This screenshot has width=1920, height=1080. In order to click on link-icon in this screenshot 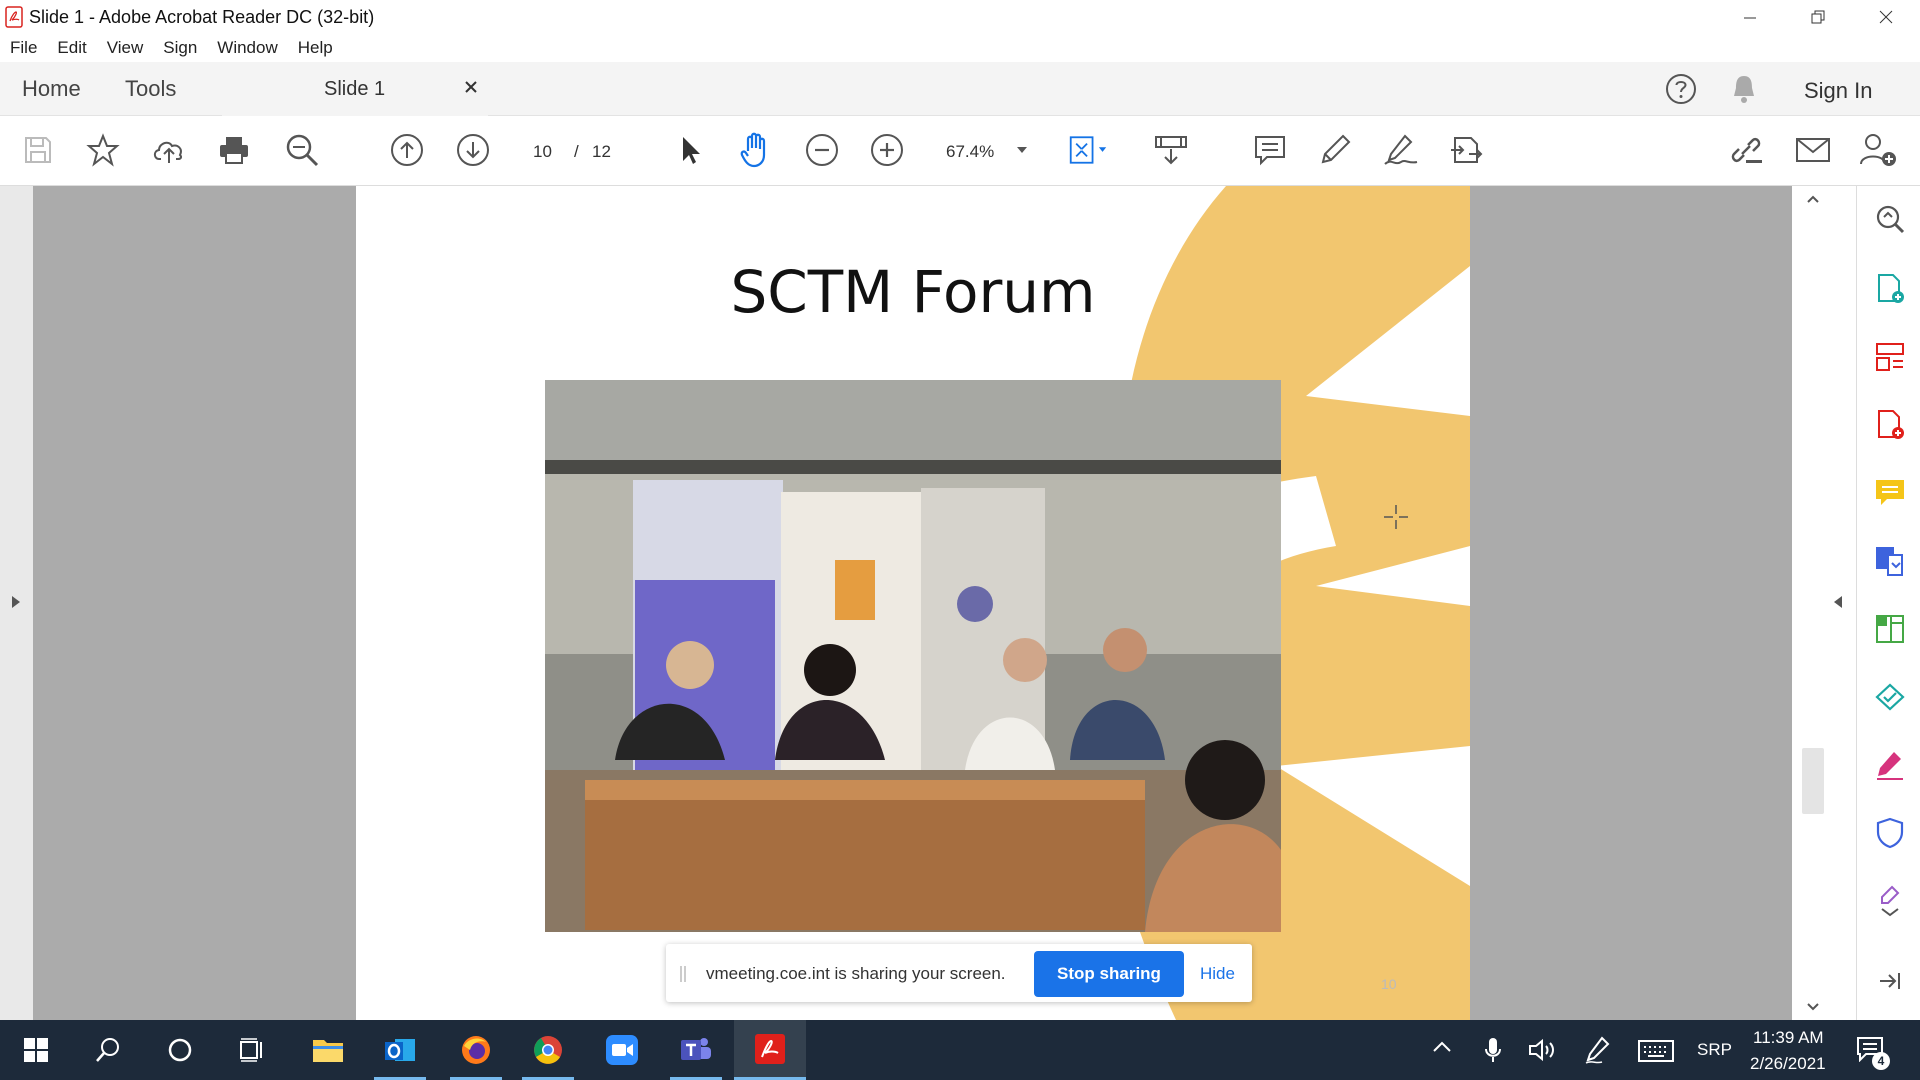, I will do `click(1746, 150)`.